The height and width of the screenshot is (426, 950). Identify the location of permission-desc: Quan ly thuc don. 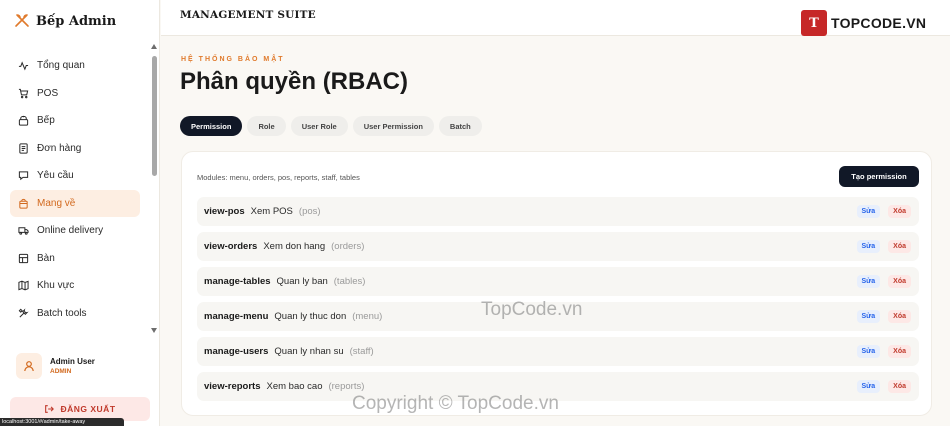
(310, 316).